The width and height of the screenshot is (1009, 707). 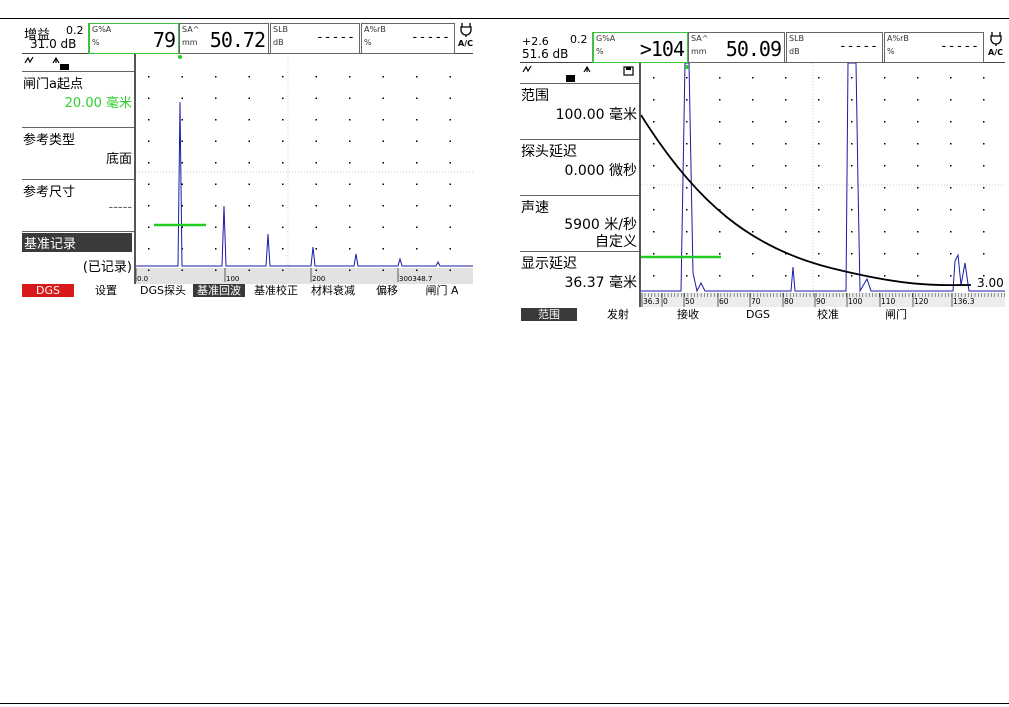 What do you see at coordinates (318, 279) in the screenshot?
I see `axis-tick-label: 200` at bounding box center [318, 279].